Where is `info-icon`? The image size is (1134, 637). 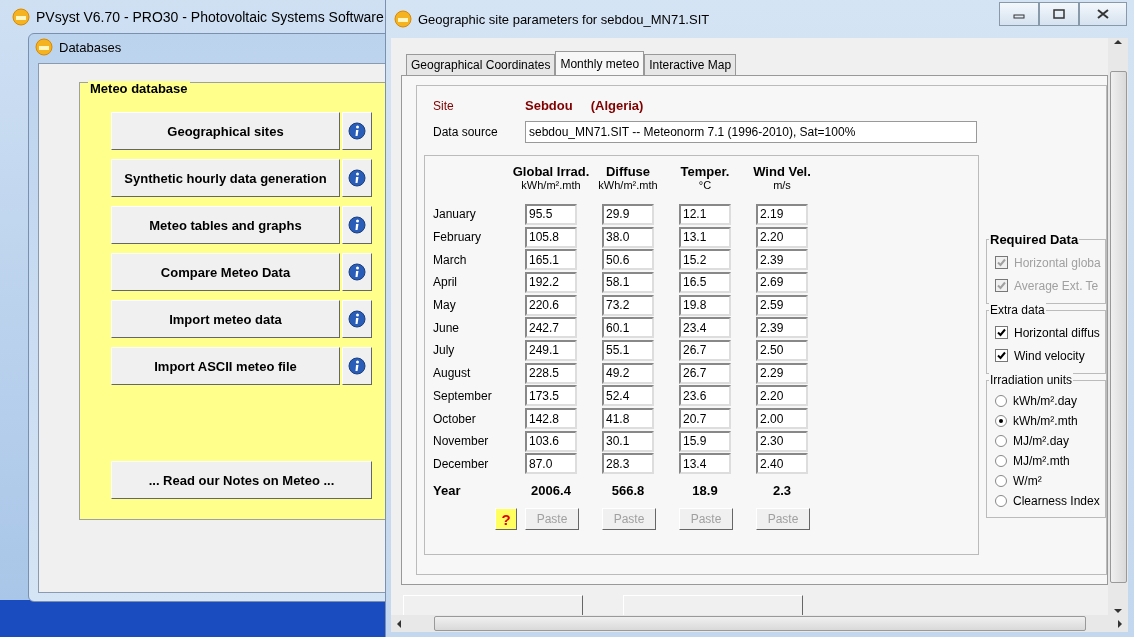 info-icon is located at coordinates (357, 272).